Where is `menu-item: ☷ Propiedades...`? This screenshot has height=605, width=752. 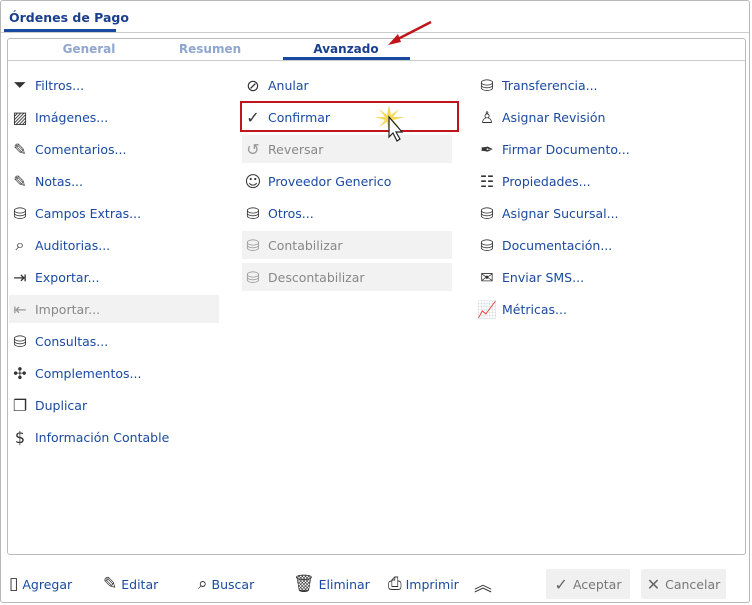
menu-item: ☷ Propiedades... is located at coordinates (581, 181).